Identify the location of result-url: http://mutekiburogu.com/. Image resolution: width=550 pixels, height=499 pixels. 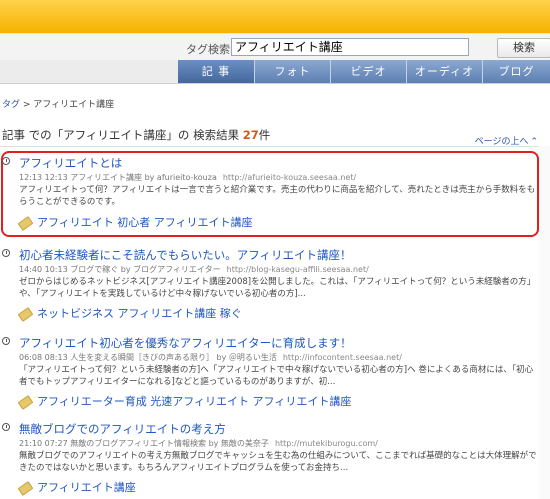
(326, 443).